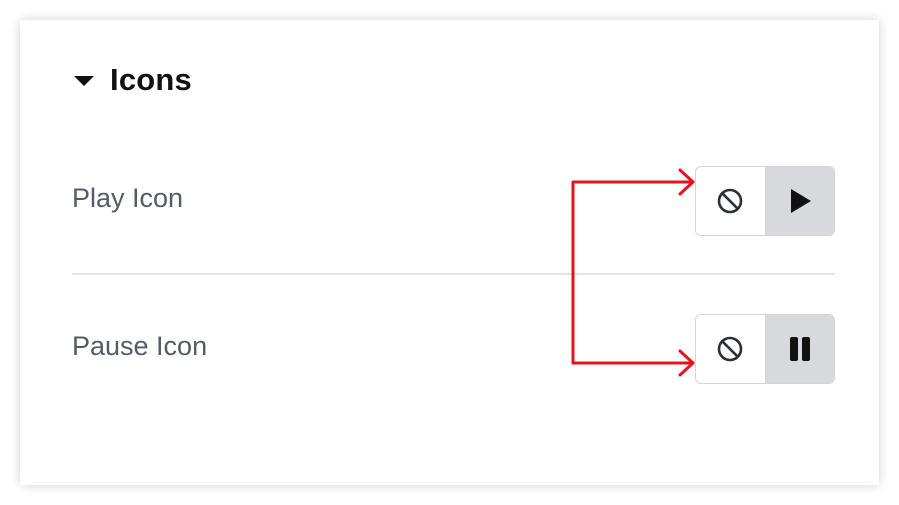  Describe the element at coordinates (128, 198) in the screenshot. I see `play-icon-label: Play Icon` at that location.